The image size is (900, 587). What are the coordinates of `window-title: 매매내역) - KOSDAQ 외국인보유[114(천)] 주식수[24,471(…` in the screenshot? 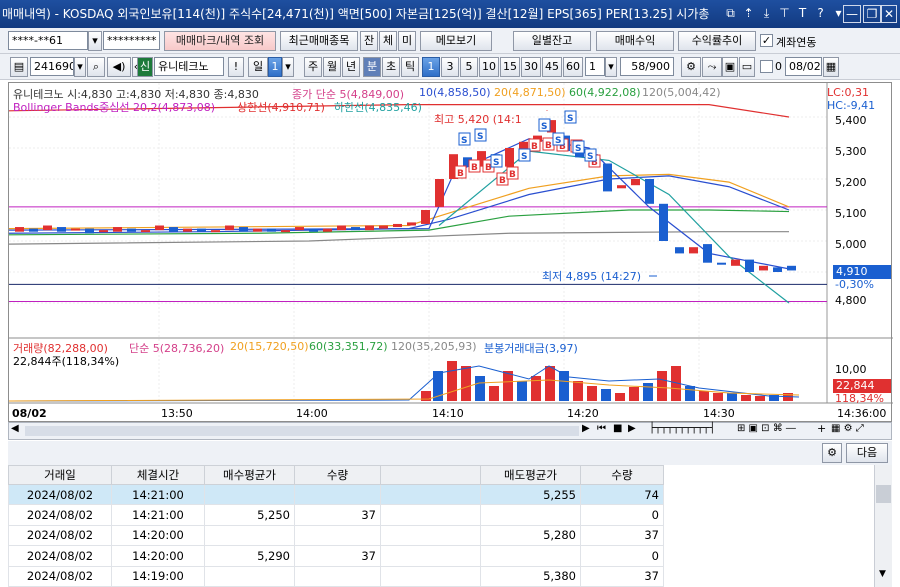 It's located at (356, 14).